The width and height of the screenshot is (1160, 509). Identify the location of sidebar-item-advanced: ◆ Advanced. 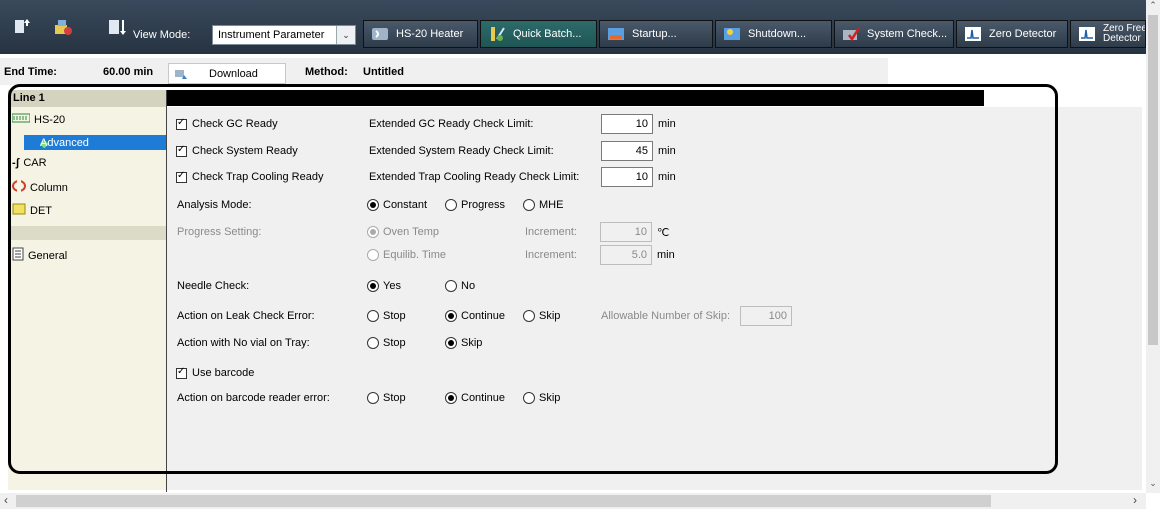
(95, 142).